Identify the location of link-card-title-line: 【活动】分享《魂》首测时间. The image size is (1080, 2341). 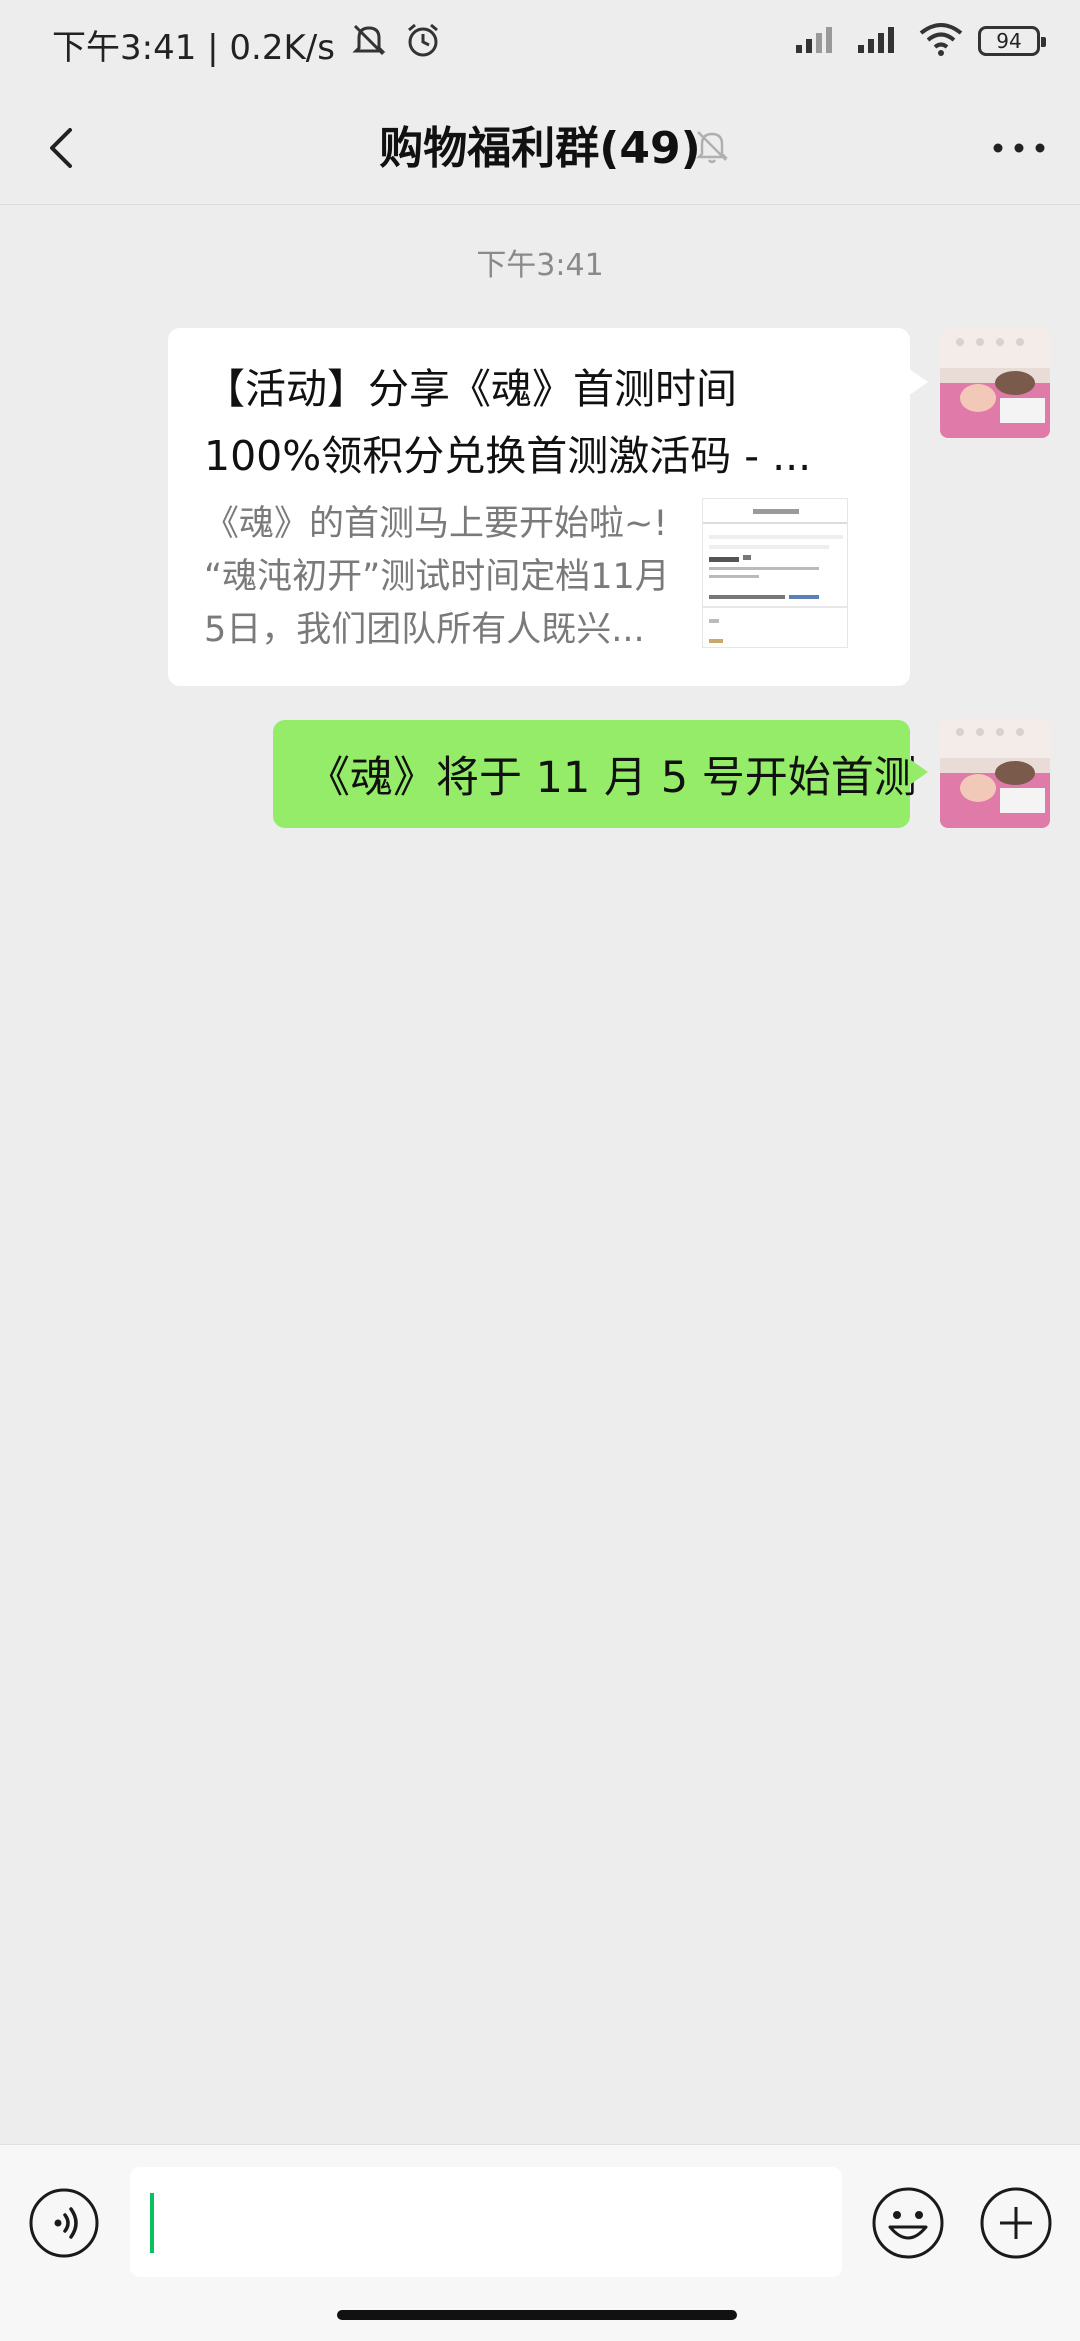
(470, 389).